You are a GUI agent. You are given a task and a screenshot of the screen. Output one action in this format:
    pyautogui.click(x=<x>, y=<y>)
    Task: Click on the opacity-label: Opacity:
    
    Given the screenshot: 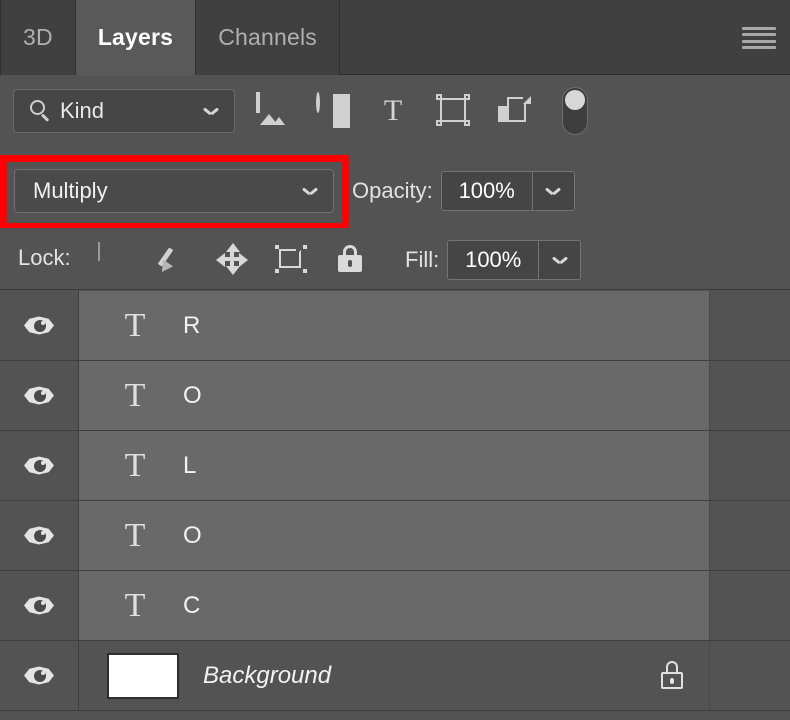 What is the action you would take?
    pyautogui.click(x=392, y=190)
    